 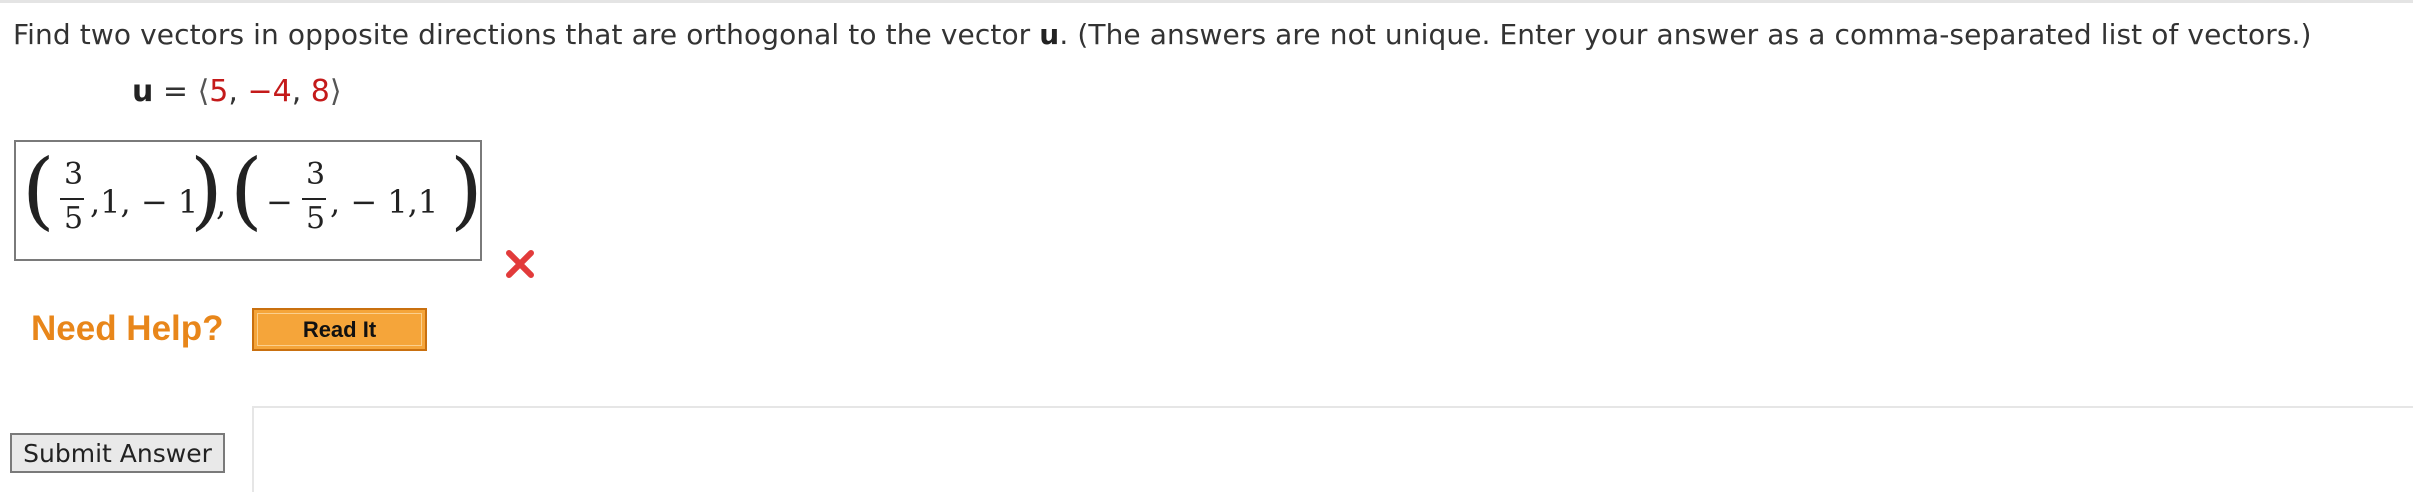 I want to click on read-it-label: Read It, so click(x=339, y=329).